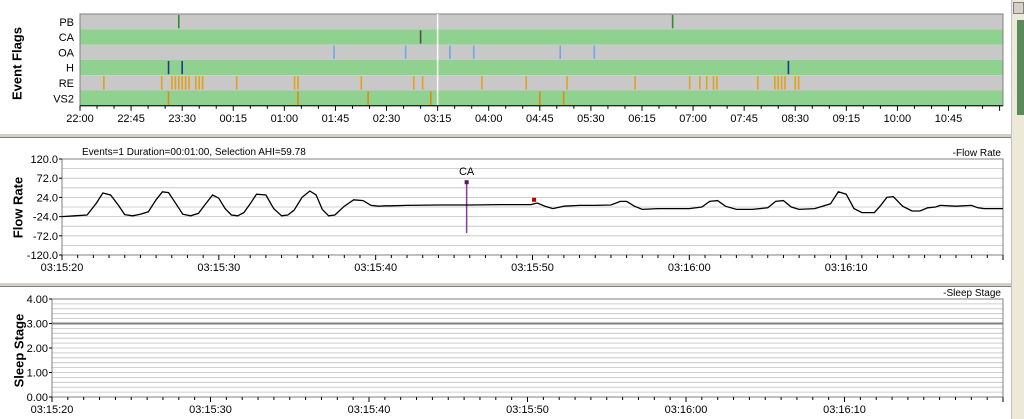 The height and width of the screenshot is (419, 1024). What do you see at coordinates (438, 119) in the screenshot?
I see `flags-tick-label: 03:15` at bounding box center [438, 119].